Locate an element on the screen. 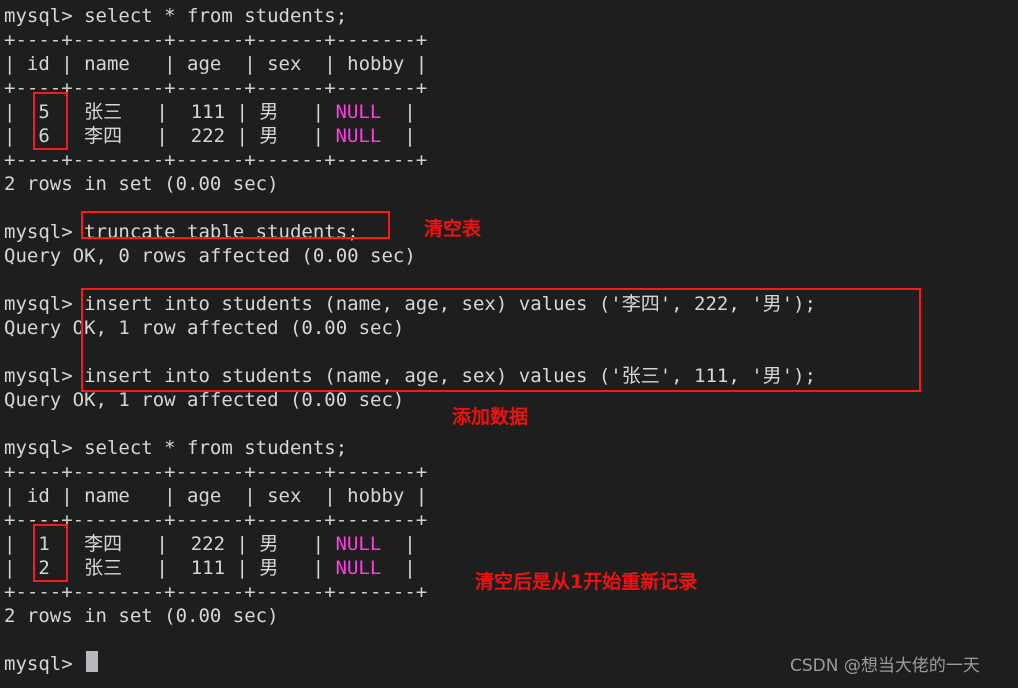 The width and height of the screenshot is (1018, 688). query-status: Query OK, 1 row affected (0.00 sec) is located at coordinates (204, 328).